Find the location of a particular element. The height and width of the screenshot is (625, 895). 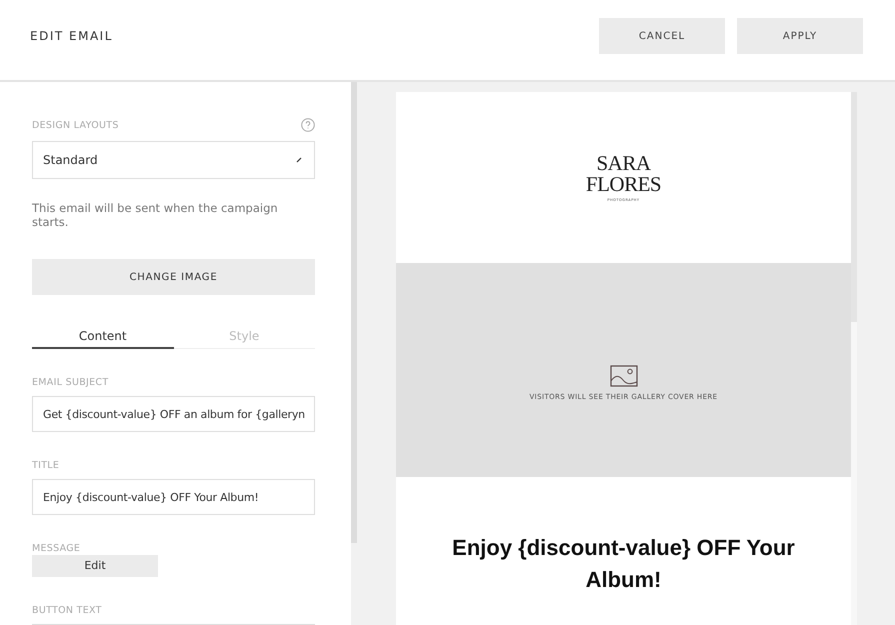

caret-icon is located at coordinates (299, 160).